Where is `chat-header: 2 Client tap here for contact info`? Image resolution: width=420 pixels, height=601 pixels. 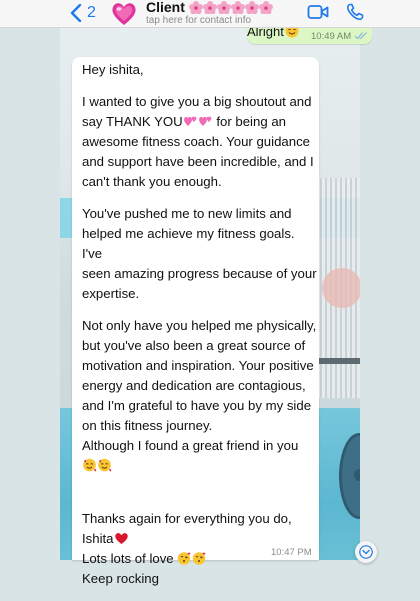
chat-header: 2 Client tap here for contact info is located at coordinates (210, 14).